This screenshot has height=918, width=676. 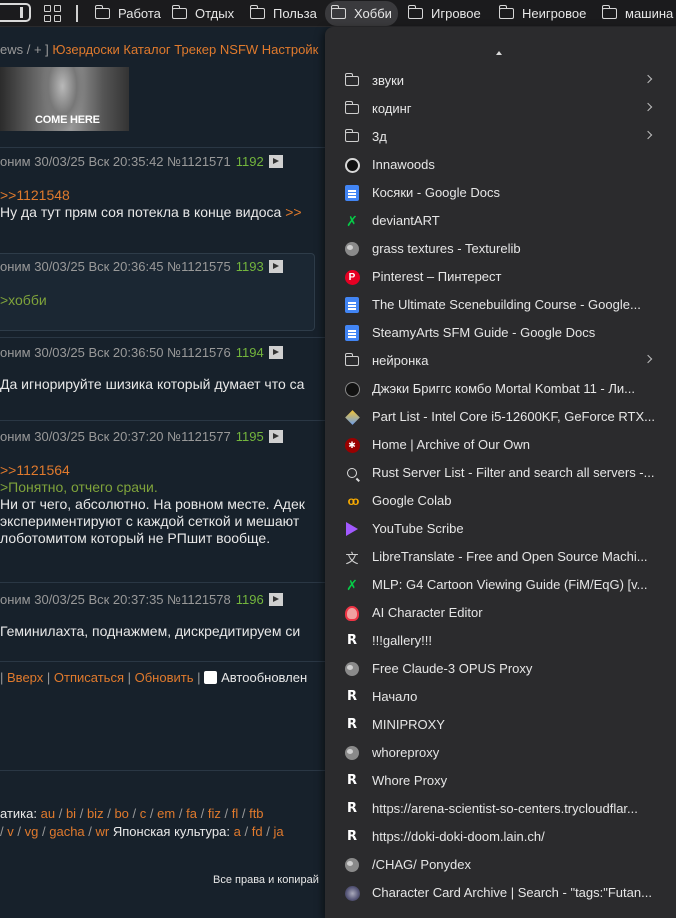 What do you see at coordinates (500, 837) in the screenshot?
I see `menu-bookmark-item: Rhttps://doki-doki-doom.lain.ch/` at bounding box center [500, 837].